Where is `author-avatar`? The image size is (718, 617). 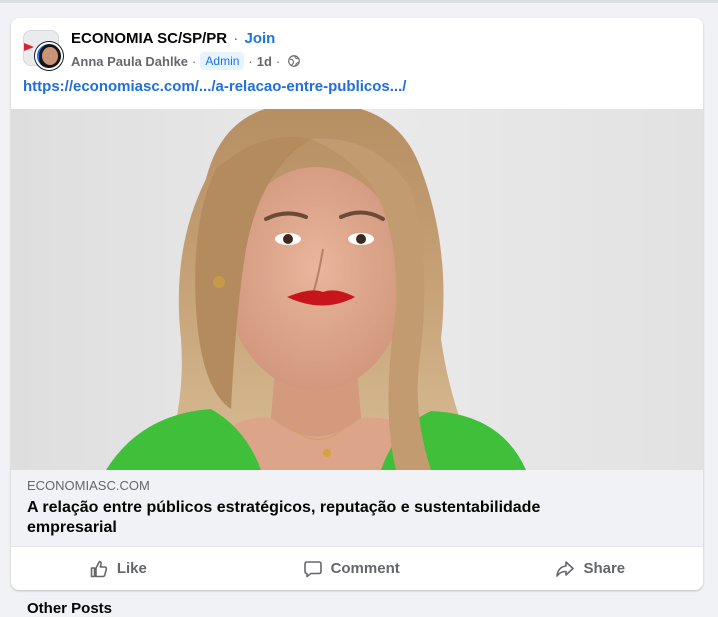 author-avatar is located at coordinates (49, 56).